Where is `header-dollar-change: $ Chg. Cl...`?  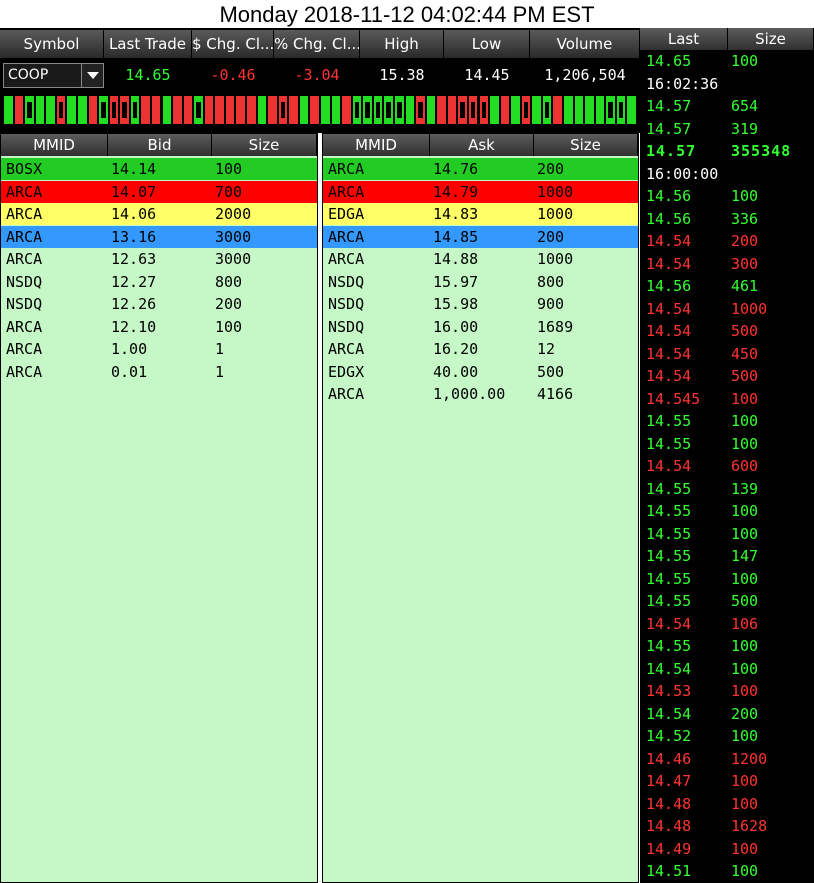
header-dollar-change: $ Chg. Cl... is located at coordinates (233, 44).